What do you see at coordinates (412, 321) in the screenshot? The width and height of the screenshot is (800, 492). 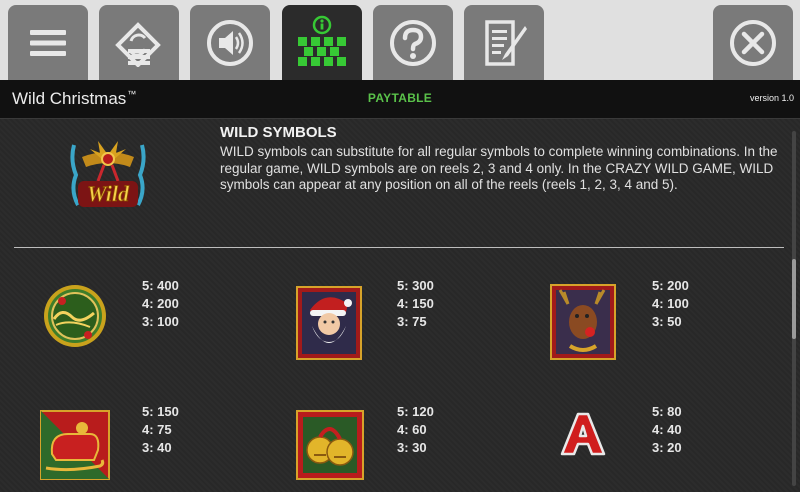 I see `pay-3-kind: 3: 75` at bounding box center [412, 321].